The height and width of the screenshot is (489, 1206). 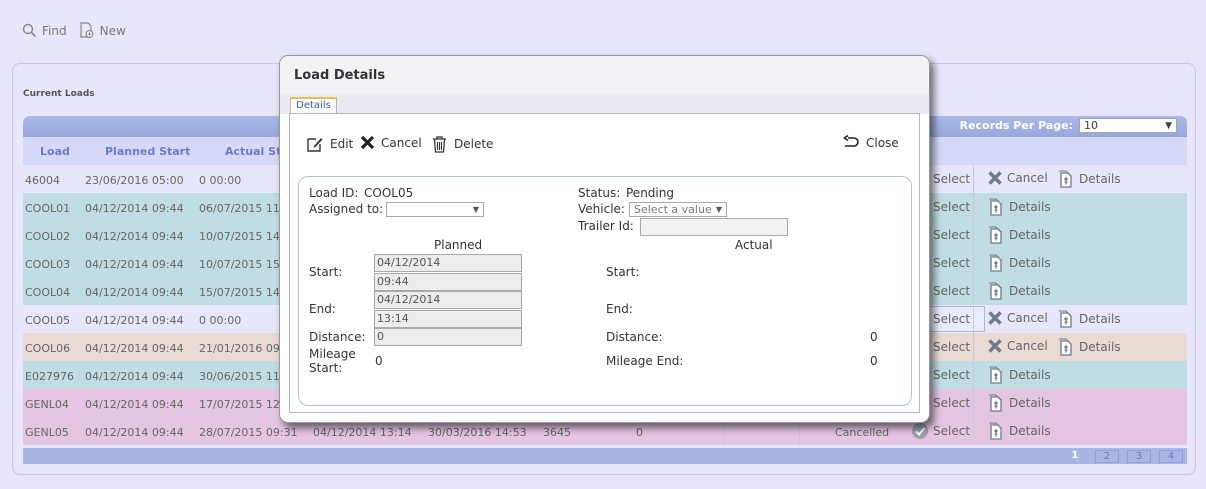 What do you see at coordinates (557, 432) in the screenshot?
I see `cell-distance: 3645` at bounding box center [557, 432].